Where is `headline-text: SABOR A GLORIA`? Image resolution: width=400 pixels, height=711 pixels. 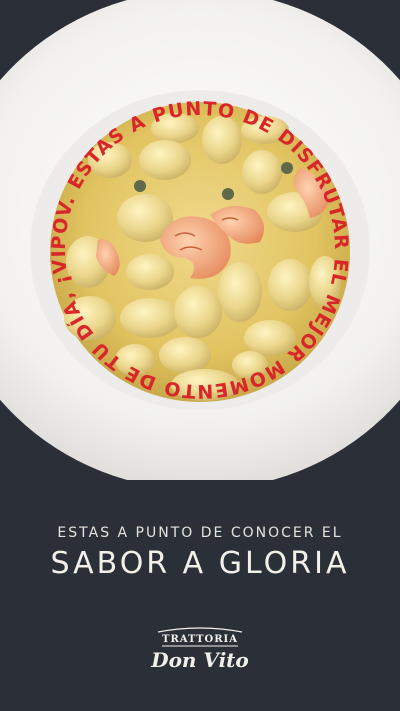
headline-text: SABOR A GLORIA is located at coordinates (200, 563).